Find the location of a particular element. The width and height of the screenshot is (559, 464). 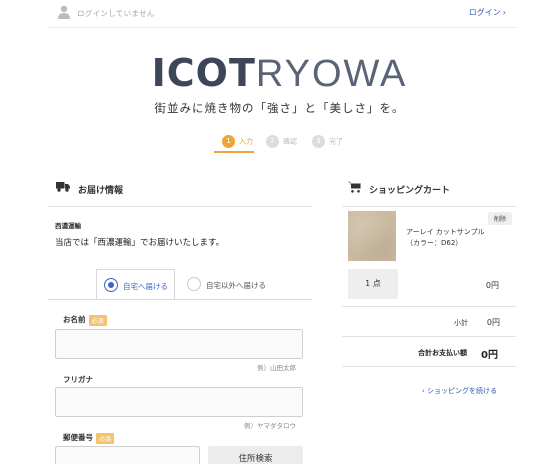

delete-item-button: 削除 is located at coordinates (500, 218).